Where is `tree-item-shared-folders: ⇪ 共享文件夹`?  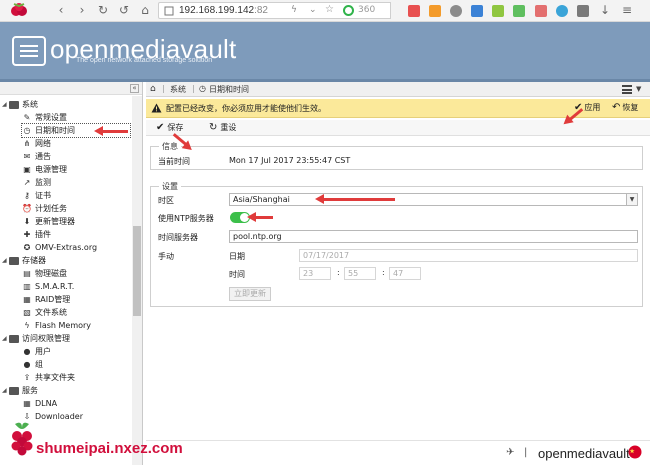 tree-item-shared-folders: ⇪ 共享文件夹 is located at coordinates (48, 377).